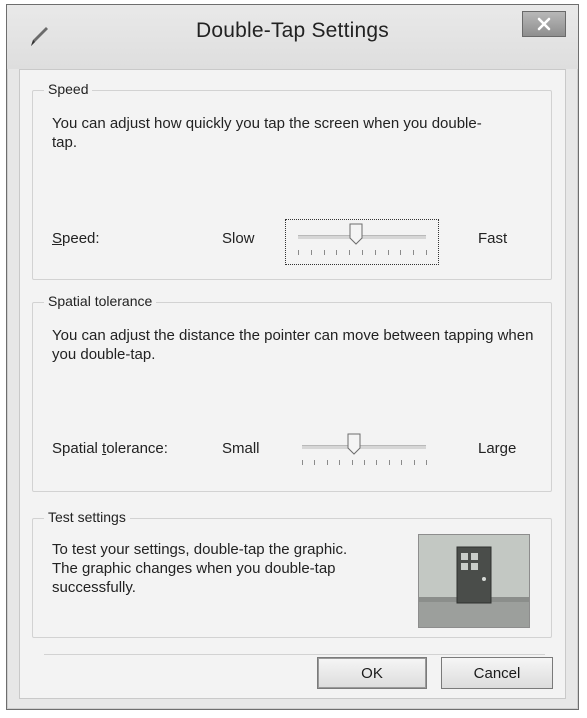  I want to click on spatial-slider-thumb, so click(354, 444).